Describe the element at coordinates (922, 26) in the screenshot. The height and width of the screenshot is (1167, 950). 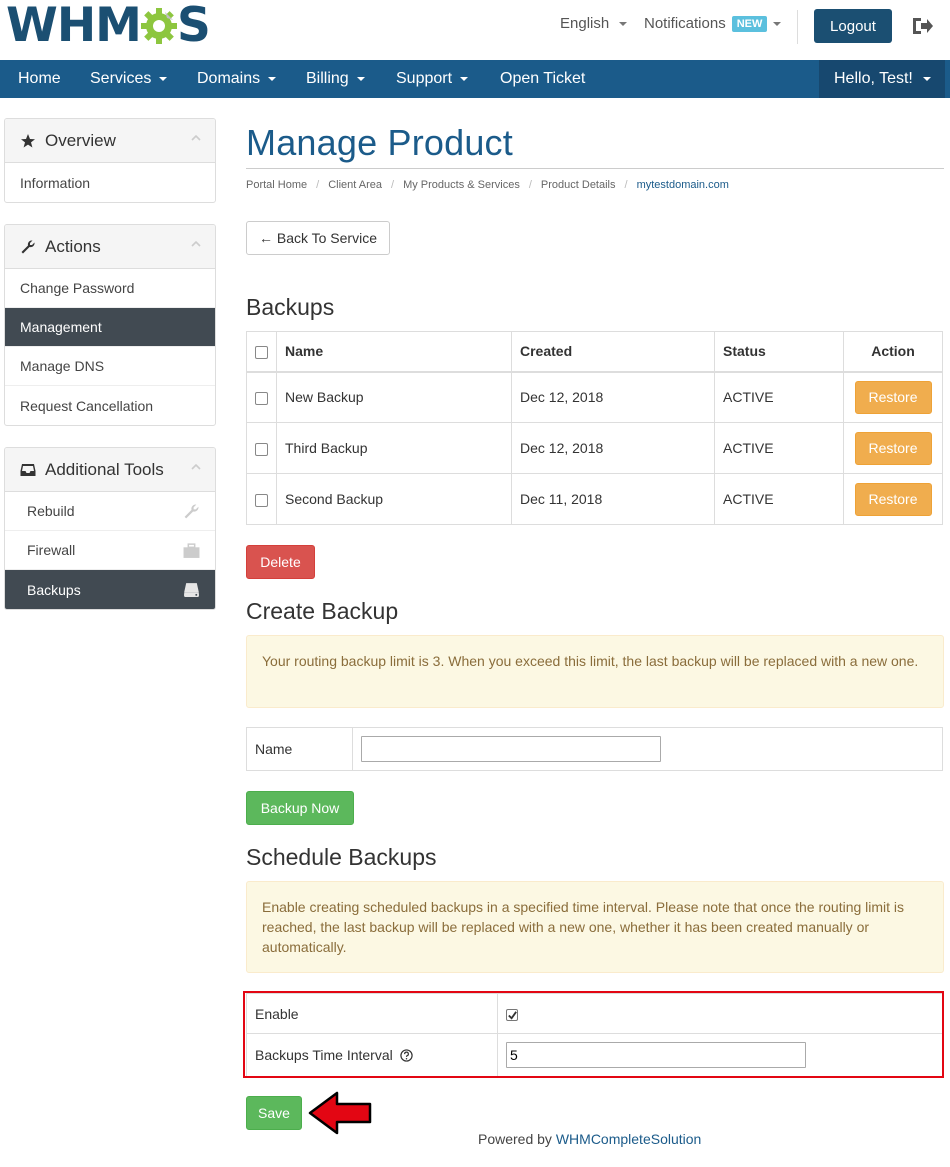
I see `exit-icon` at that location.